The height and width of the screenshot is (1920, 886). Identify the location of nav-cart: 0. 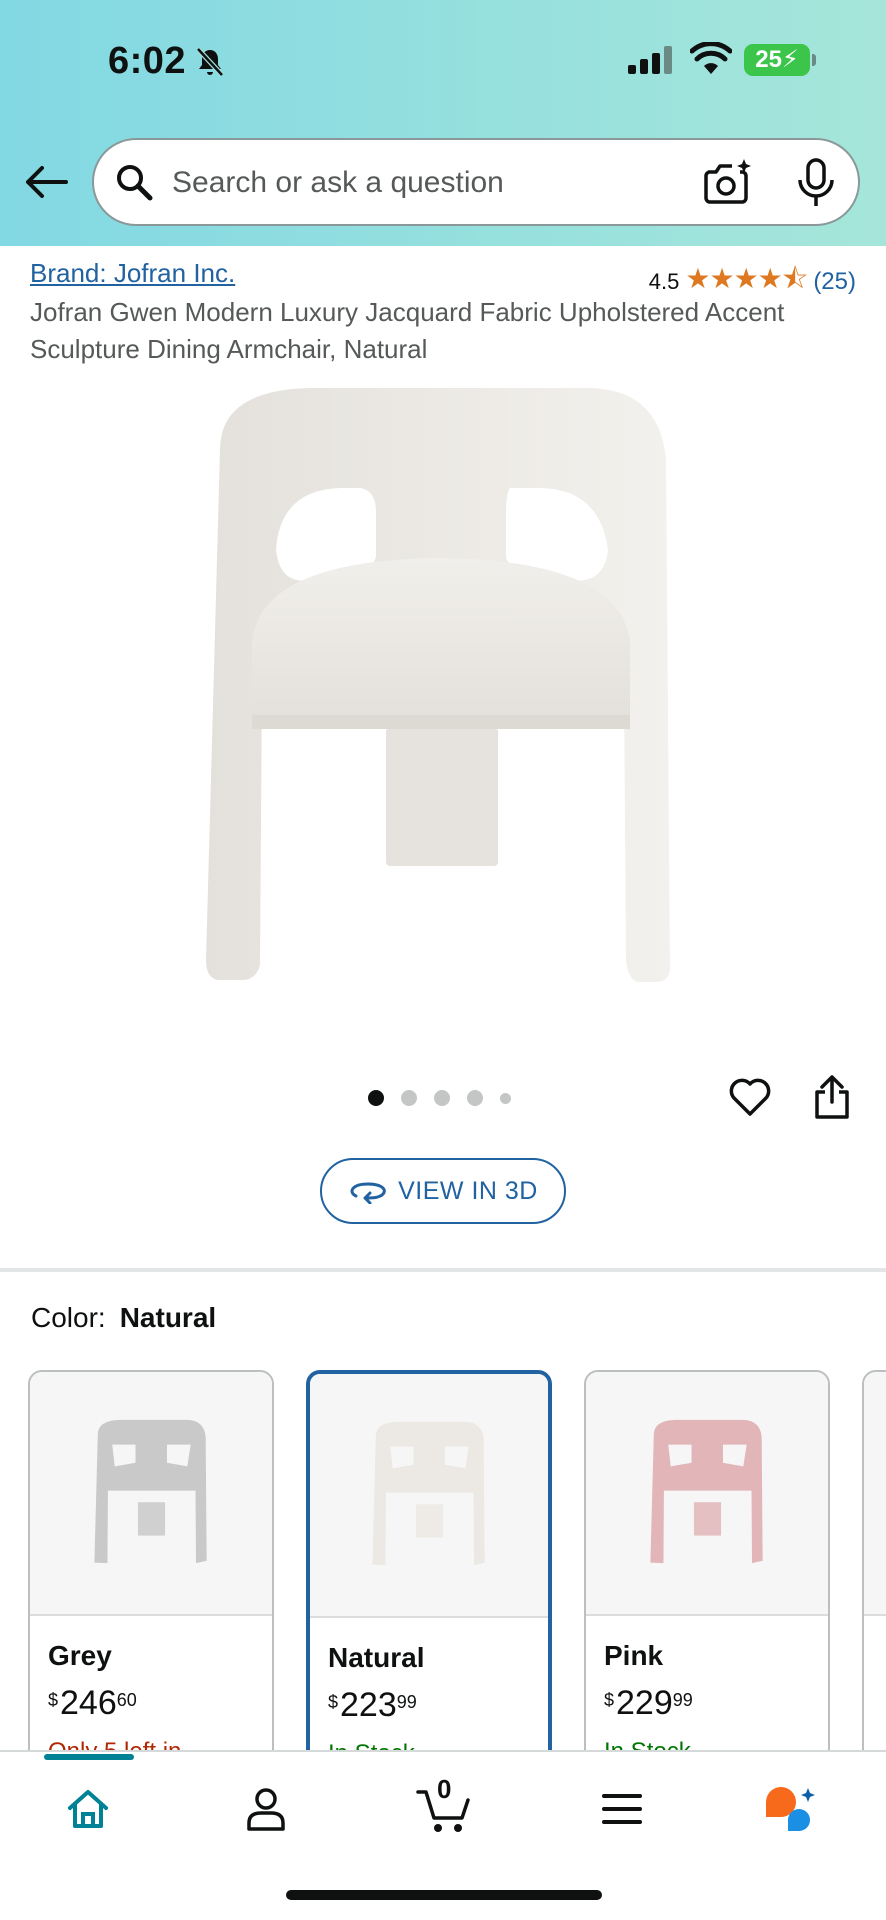
(444, 1805).